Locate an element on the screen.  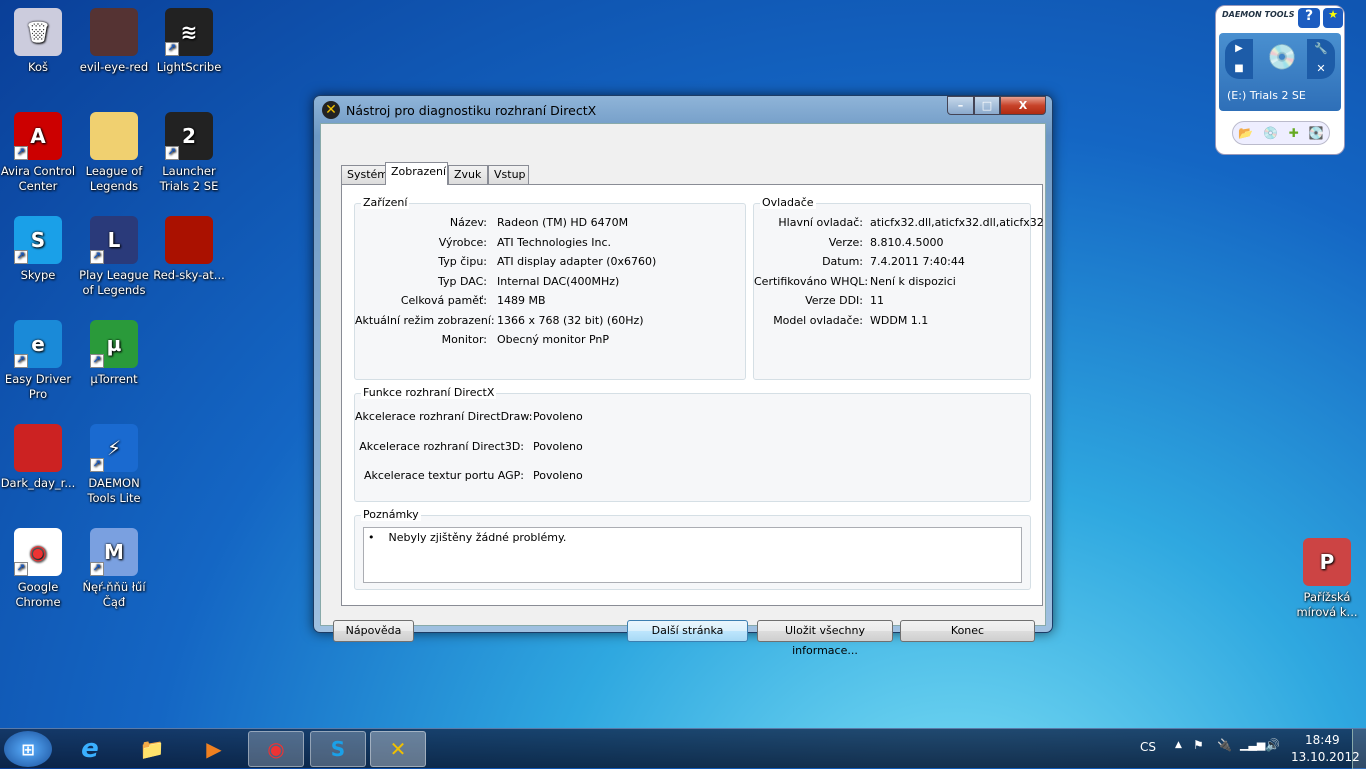
taskbar-dxdiag-icon: ✕ is located at coordinates (398, 749).